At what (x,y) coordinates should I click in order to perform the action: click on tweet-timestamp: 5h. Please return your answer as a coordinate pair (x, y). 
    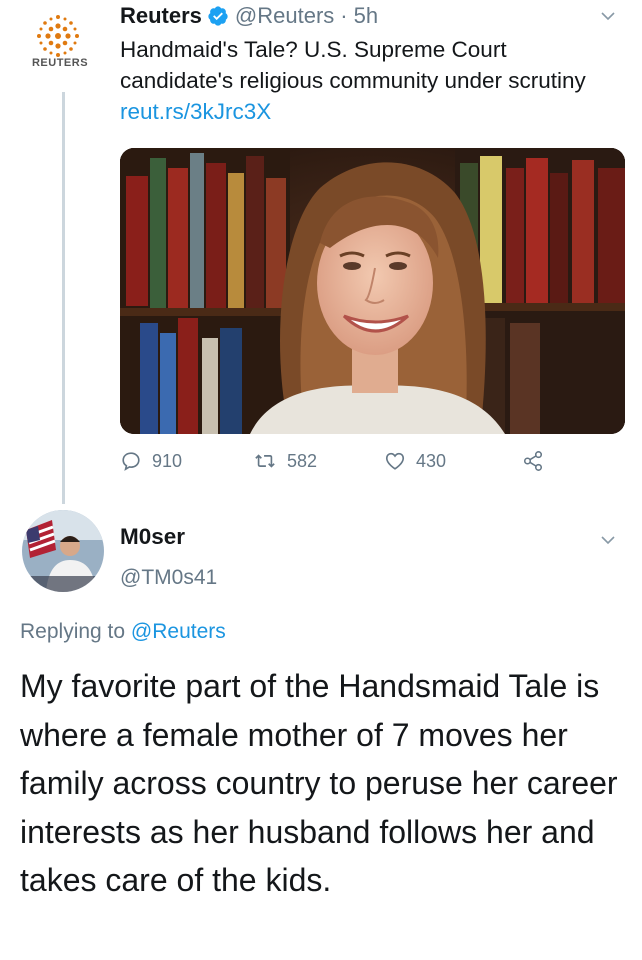
    Looking at the image, I should click on (366, 16).